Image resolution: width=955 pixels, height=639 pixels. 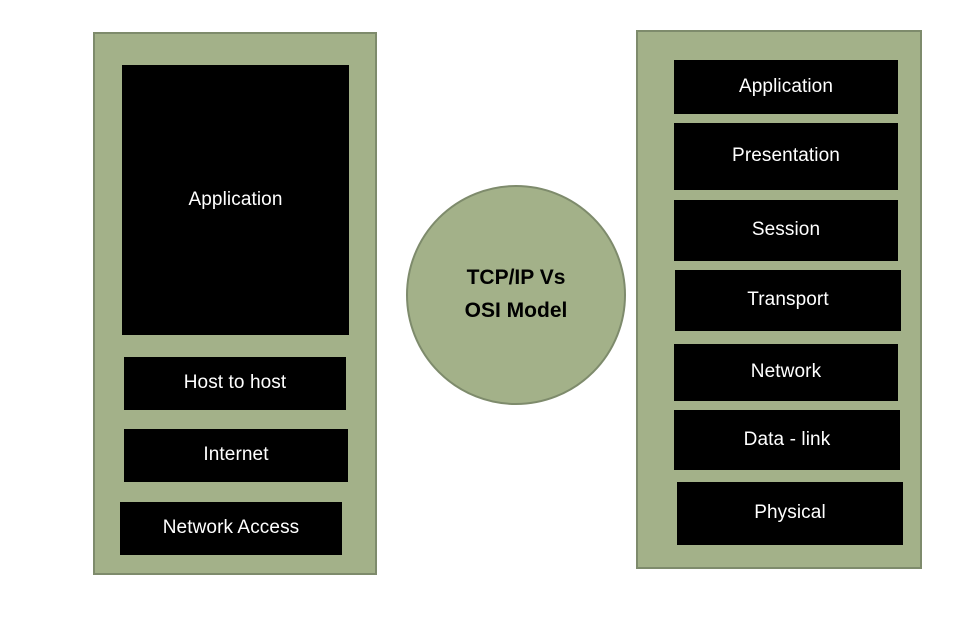 I want to click on tcpip-layer-network-access: Network Access, so click(x=231, y=528).